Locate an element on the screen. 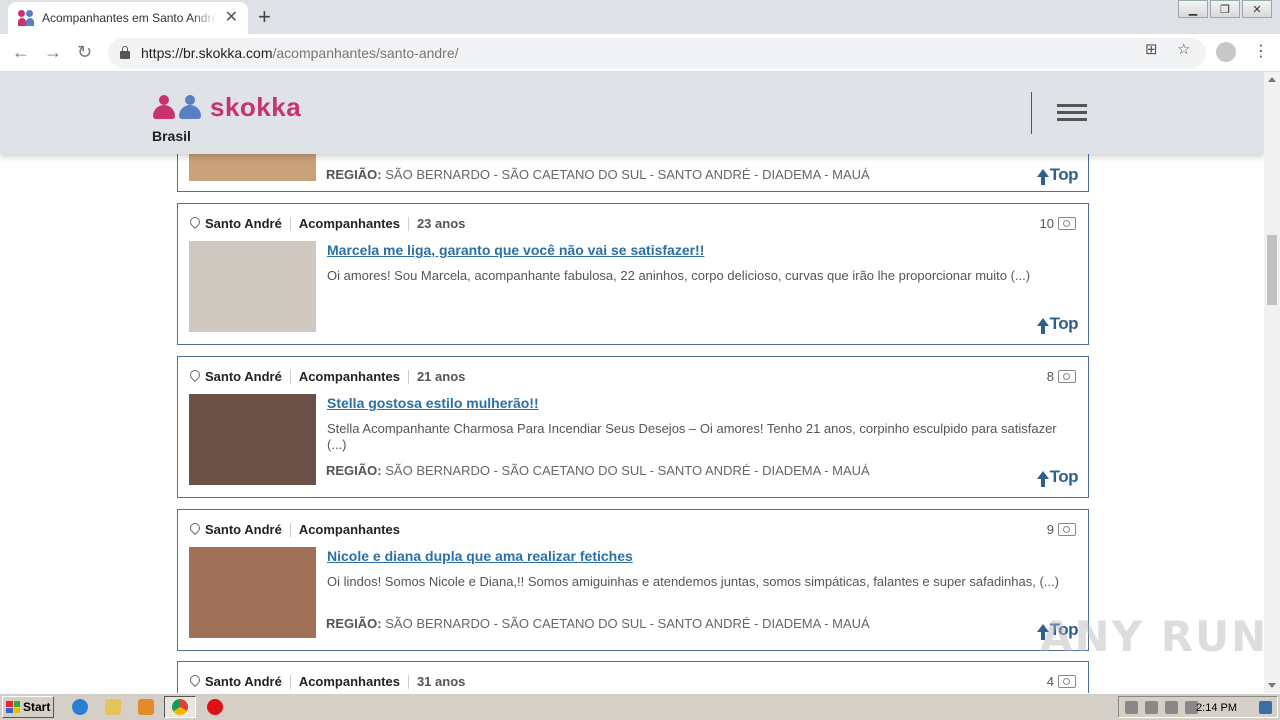 Image resolution: width=1280 pixels, height=720 pixels. clock: 2:14 PM is located at coordinates (1216, 708).